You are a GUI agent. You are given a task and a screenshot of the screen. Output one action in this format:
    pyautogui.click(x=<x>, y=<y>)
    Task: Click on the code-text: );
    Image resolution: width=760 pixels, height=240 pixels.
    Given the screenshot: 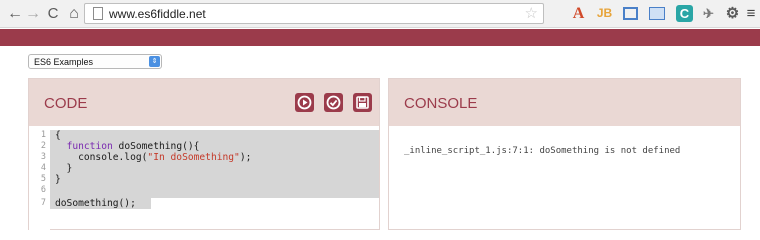 What is the action you would take?
    pyautogui.click(x=245, y=157)
    